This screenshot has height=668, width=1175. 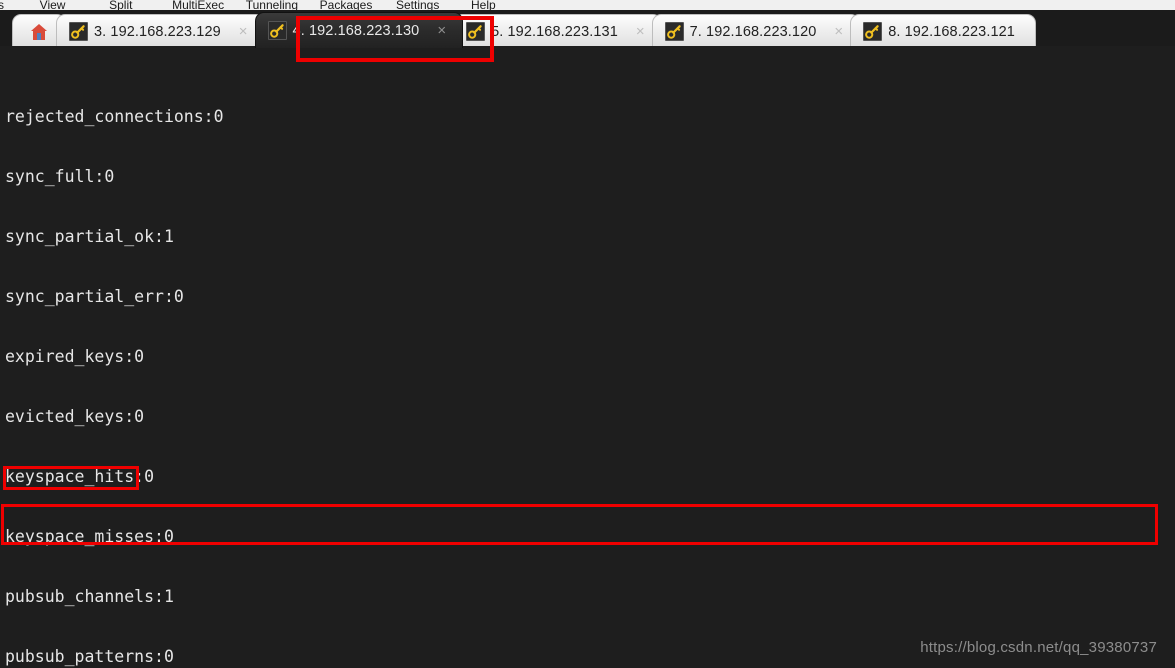 What do you see at coordinates (483, 5) in the screenshot?
I see `menu-item-help: Help` at bounding box center [483, 5].